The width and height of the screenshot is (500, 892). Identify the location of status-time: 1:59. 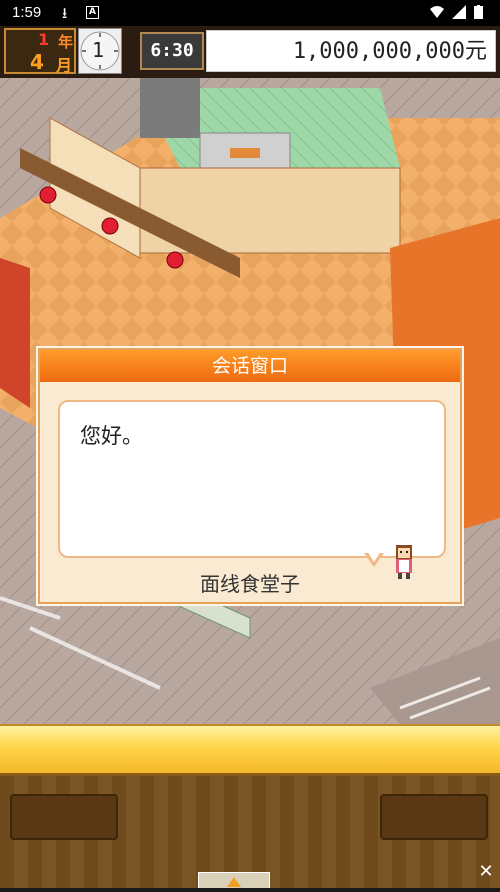
(27, 12).